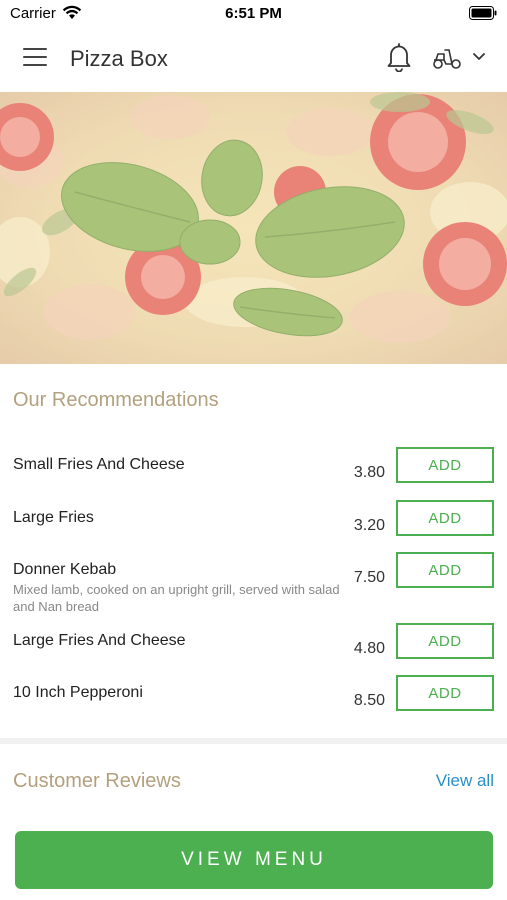 The height and width of the screenshot is (900, 507). What do you see at coordinates (254, 860) in the screenshot?
I see `view-menu-button: VIEW MENU` at bounding box center [254, 860].